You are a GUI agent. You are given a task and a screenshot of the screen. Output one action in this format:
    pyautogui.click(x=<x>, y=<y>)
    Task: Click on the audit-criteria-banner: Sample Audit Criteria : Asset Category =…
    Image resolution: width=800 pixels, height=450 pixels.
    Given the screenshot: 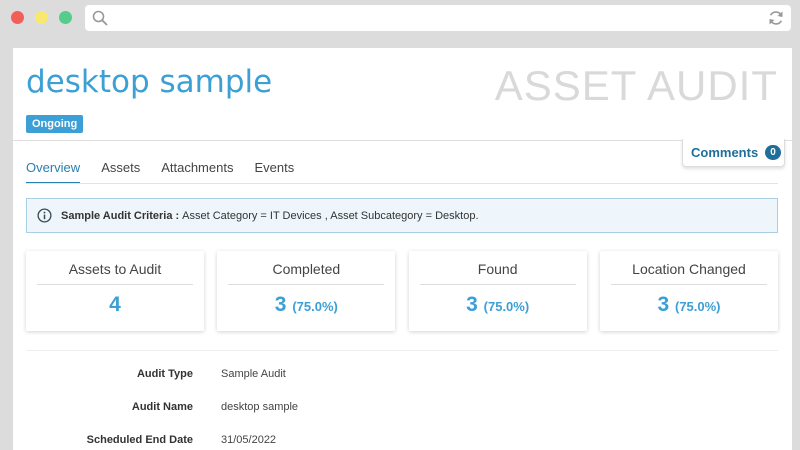 What is the action you would take?
    pyautogui.click(x=402, y=215)
    